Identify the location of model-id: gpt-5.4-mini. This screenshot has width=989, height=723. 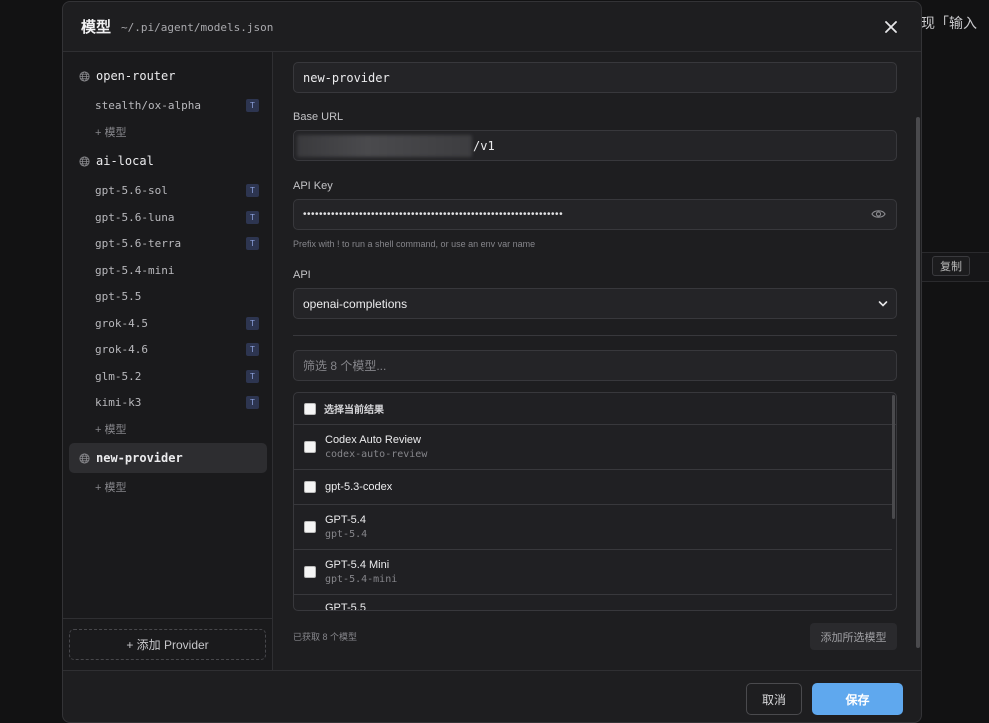
(361, 579).